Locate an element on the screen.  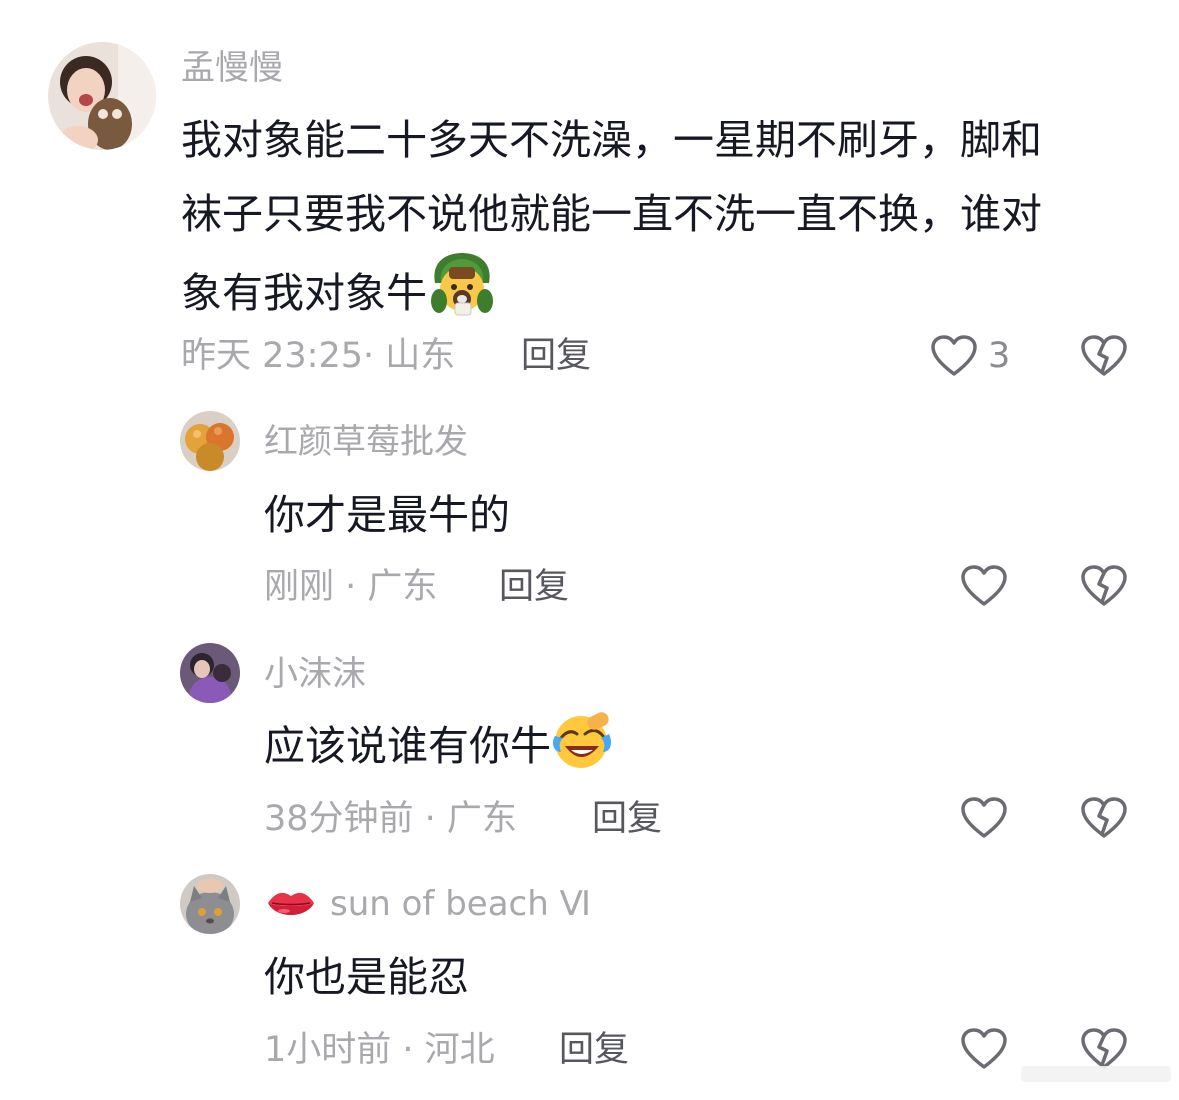
comment-text: 你也是能忍 is located at coordinates (366, 977).